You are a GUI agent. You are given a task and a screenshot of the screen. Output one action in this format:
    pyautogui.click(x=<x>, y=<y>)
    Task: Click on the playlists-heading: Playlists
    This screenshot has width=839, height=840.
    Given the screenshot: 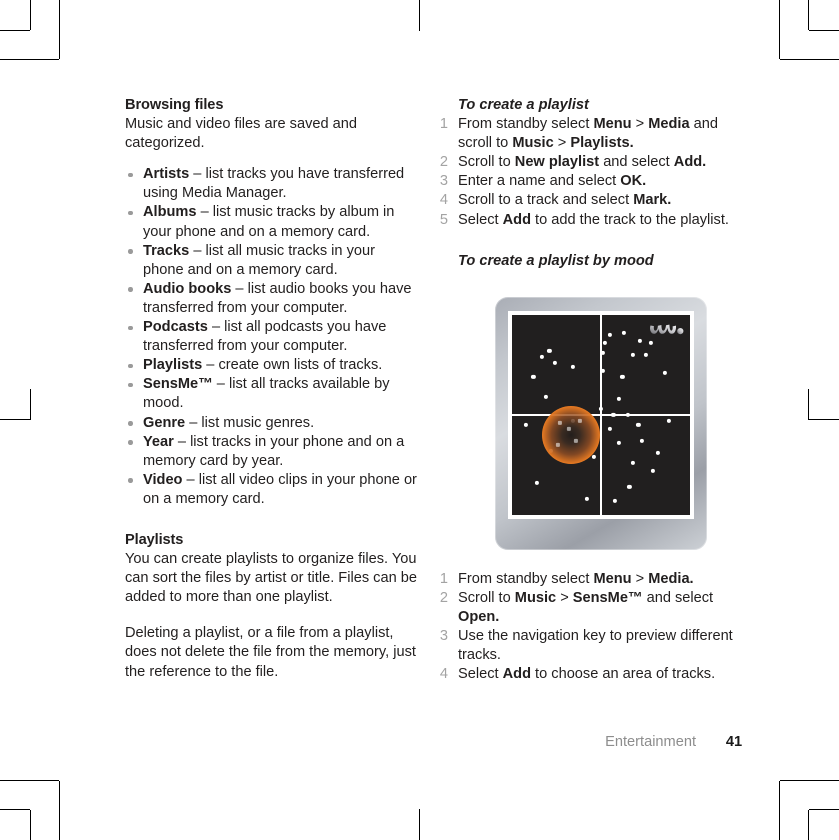 What is the action you would take?
    pyautogui.click(x=154, y=539)
    